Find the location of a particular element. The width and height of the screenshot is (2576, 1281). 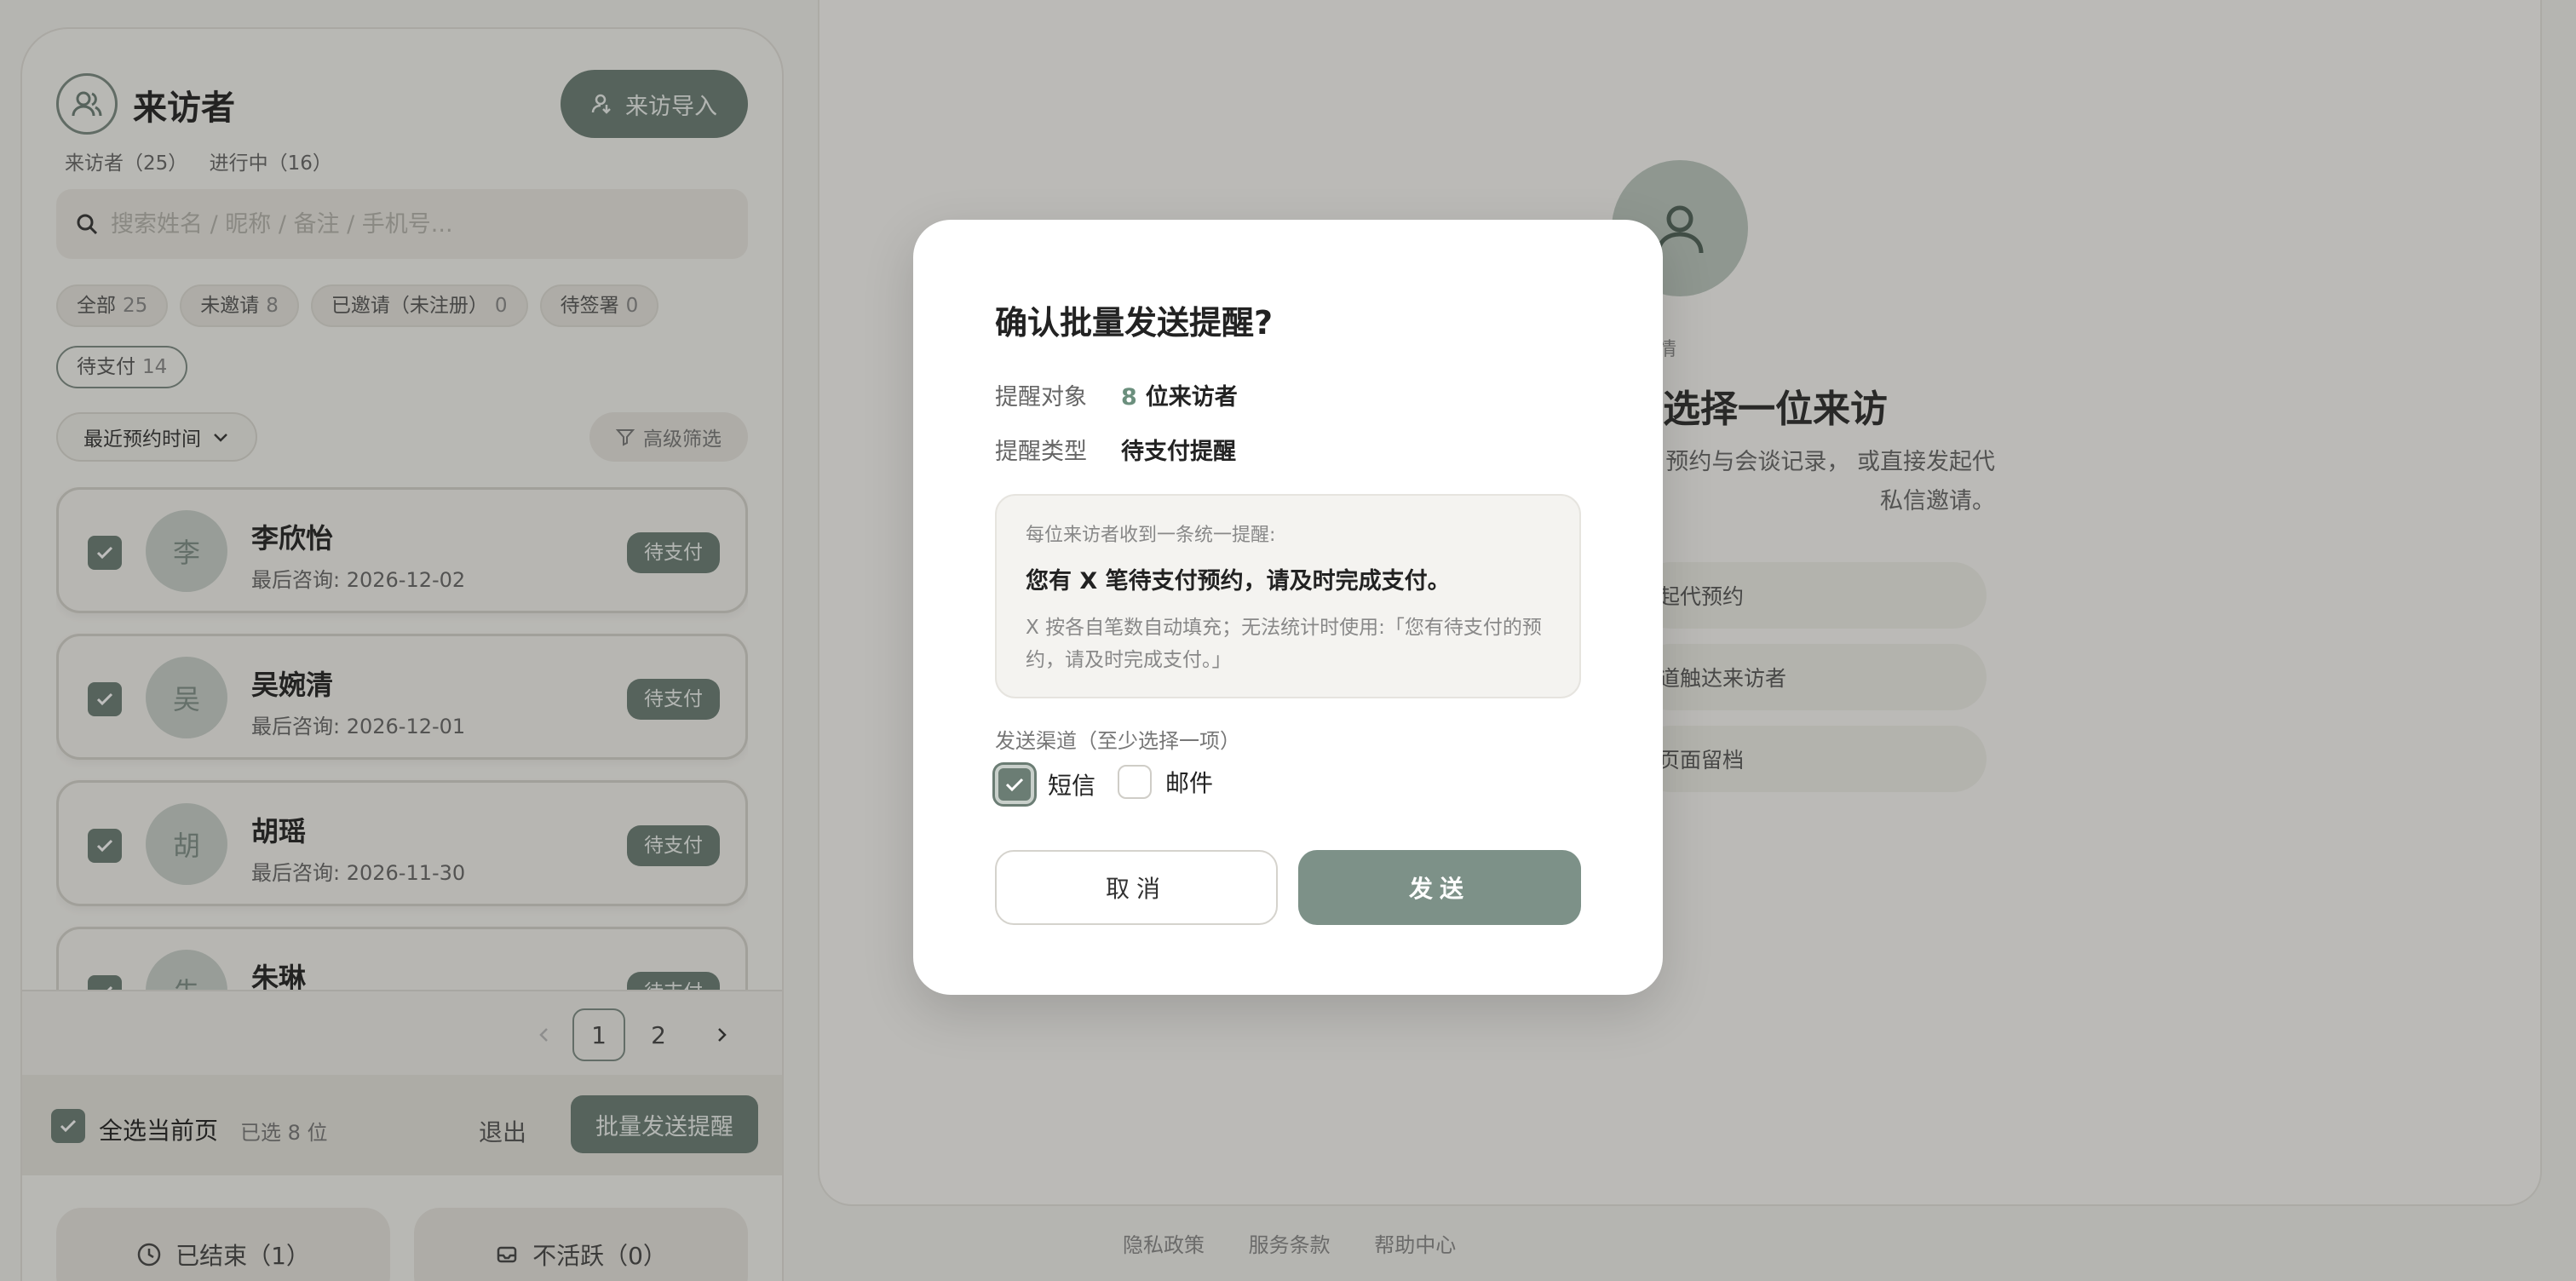

target-label: 提醒对象 is located at coordinates (1041, 397).